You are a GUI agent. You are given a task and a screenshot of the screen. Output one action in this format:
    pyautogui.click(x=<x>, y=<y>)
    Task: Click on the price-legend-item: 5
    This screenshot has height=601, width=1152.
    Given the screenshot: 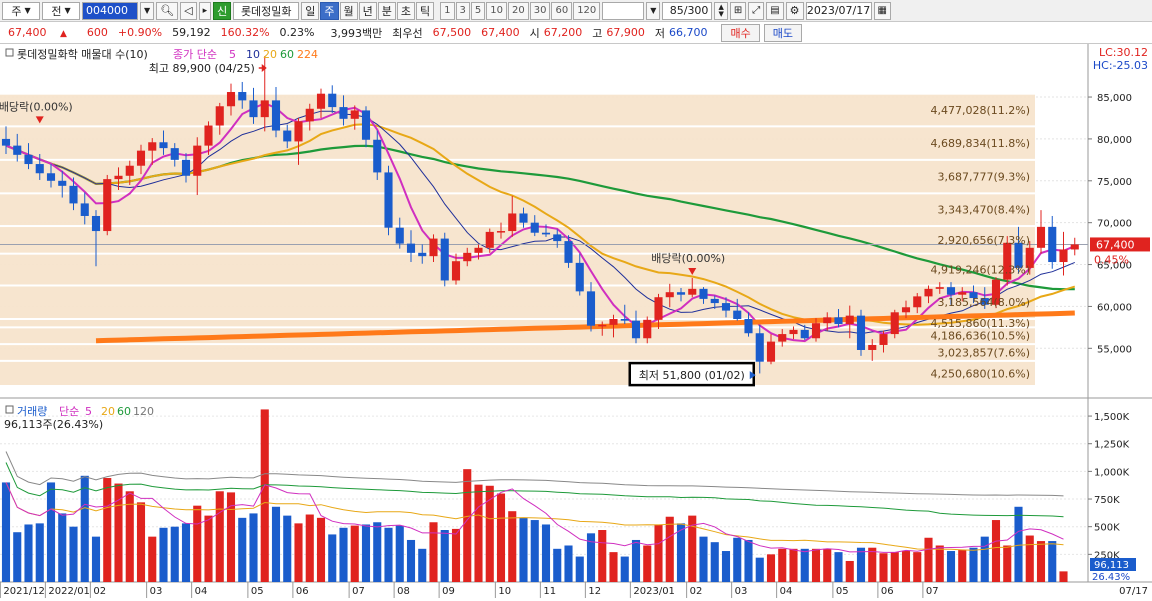 What is the action you would take?
    pyautogui.click(x=232, y=54)
    